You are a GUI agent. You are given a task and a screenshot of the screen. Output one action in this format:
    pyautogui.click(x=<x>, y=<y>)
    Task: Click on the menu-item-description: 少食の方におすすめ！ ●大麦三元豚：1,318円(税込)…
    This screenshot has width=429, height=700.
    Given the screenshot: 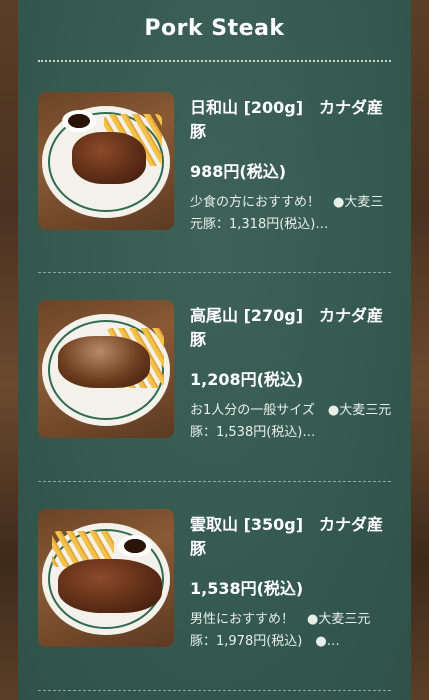 What is the action you would take?
    pyautogui.click(x=287, y=213)
    